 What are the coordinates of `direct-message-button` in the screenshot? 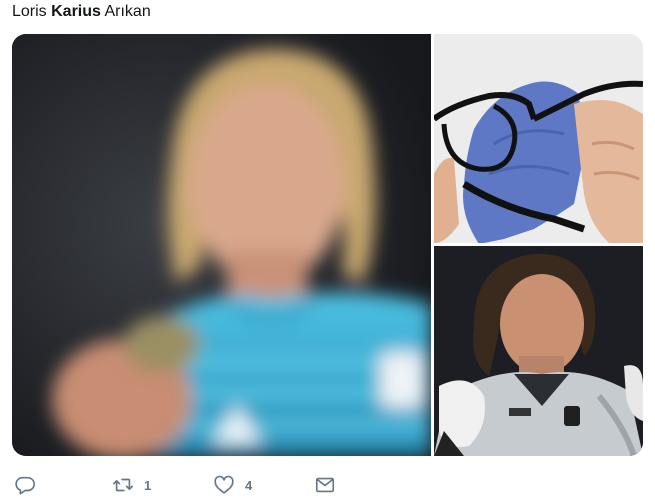 It's located at (325, 485).